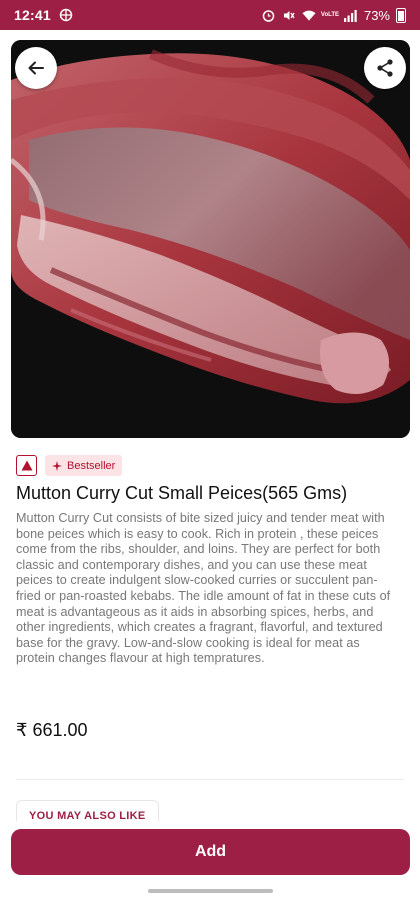  Describe the element at coordinates (269, 15) in the screenshot. I see `alarm-icon` at that location.